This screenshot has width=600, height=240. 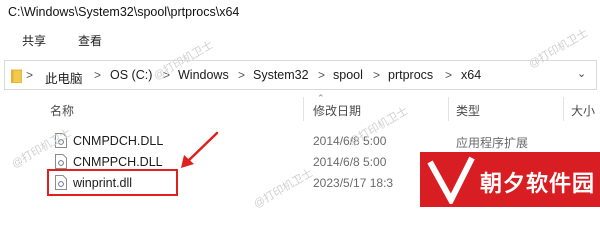 What do you see at coordinates (538, 183) in the screenshot?
I see `logo-text: 朝夕软件园` at bounding box center [538, 183].